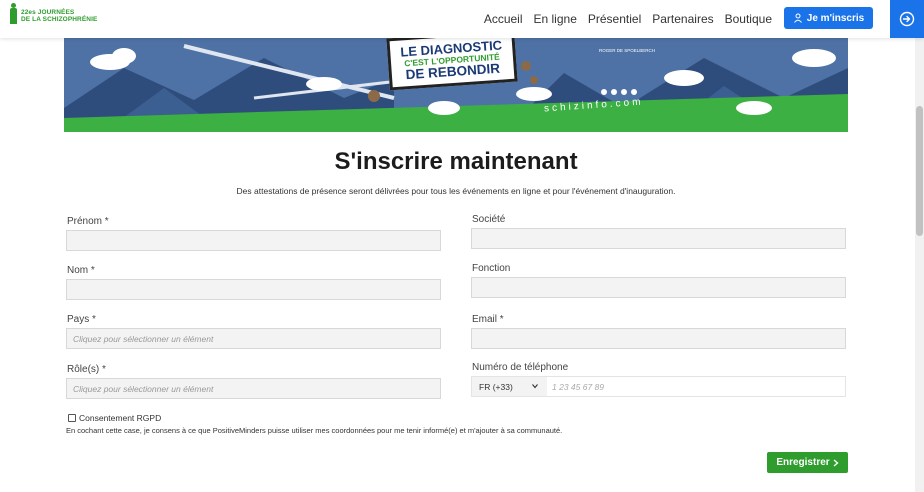 This screenshot has height=492, width=924. Describe the element at coordinates (48, 12) in the screenshot. I see `logo-line-1: 22es JOURNÉES` at that location.